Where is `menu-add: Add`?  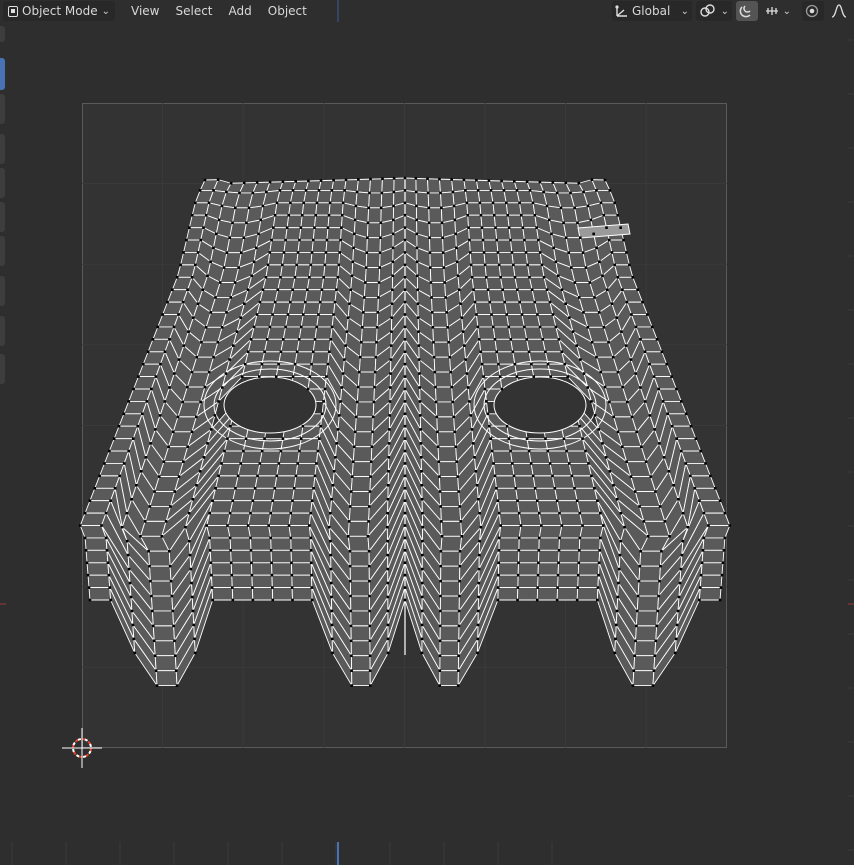 menu-add: Add is located at coordinates (240, 11).